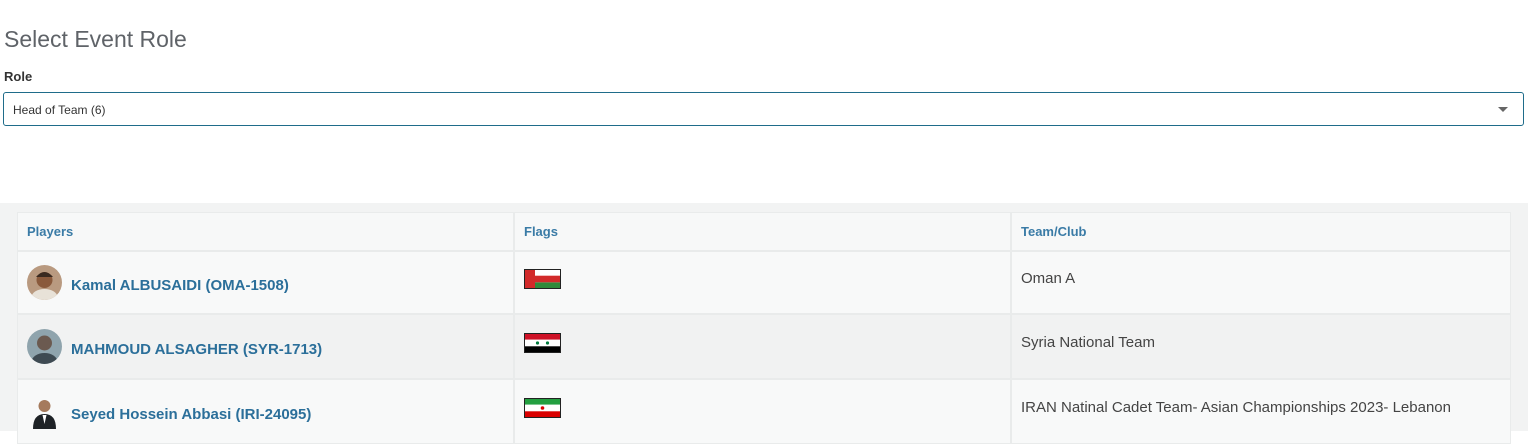  What do you see at coordinates (1261, 346) in the screenshot?
I see `team-cell: Syria National Team` at bounding box center [1261, 346].